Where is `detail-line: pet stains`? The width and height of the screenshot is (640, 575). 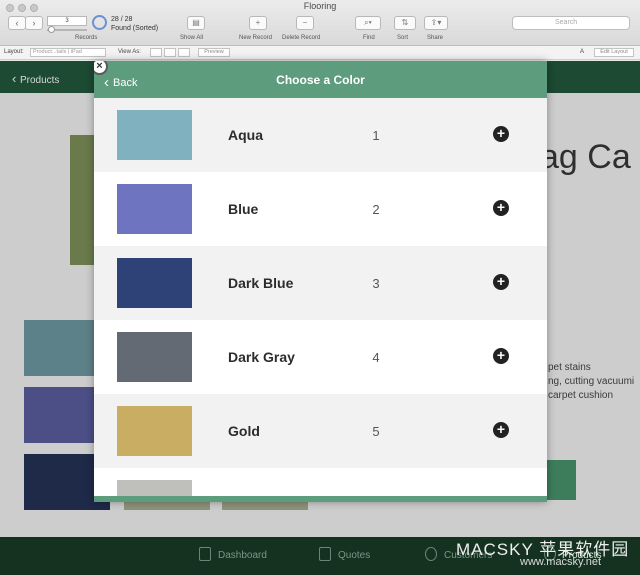
detail-line: pet stains is located at coordinates (569, 367).